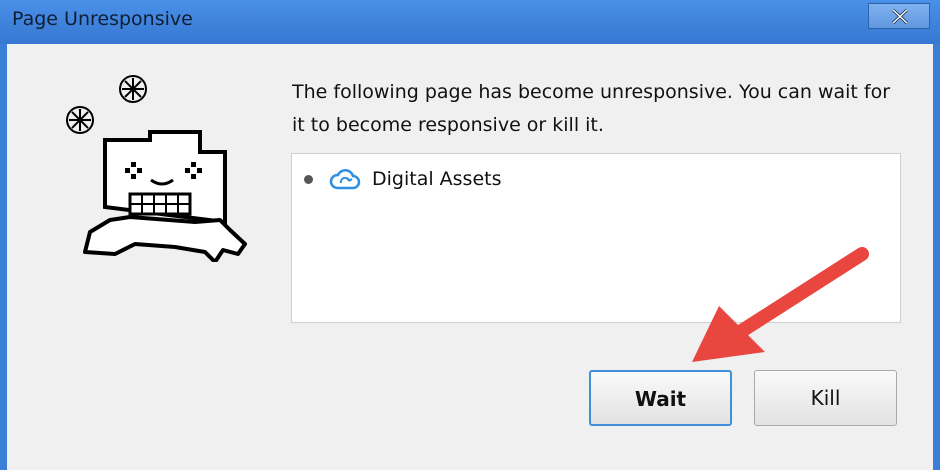  Describe the element at coordinates (156, 168) in the screenshot. I see `frozen-tab-ghost-icon` at that location.